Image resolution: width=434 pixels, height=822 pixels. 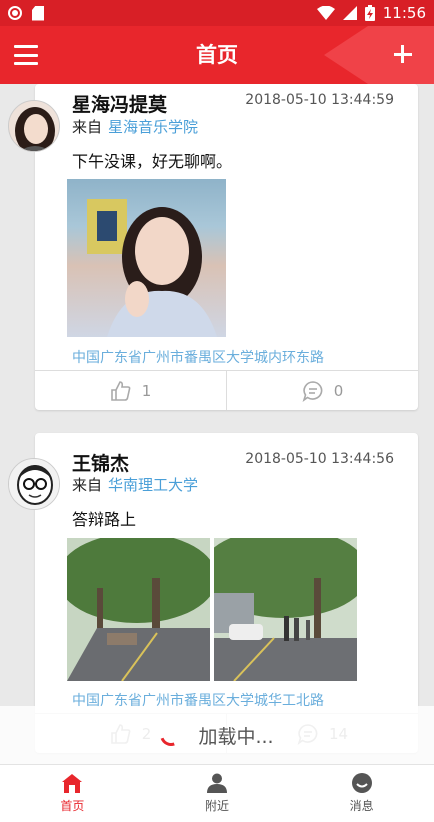 I want to click on like-count: 1, so click(x=146, y=390).